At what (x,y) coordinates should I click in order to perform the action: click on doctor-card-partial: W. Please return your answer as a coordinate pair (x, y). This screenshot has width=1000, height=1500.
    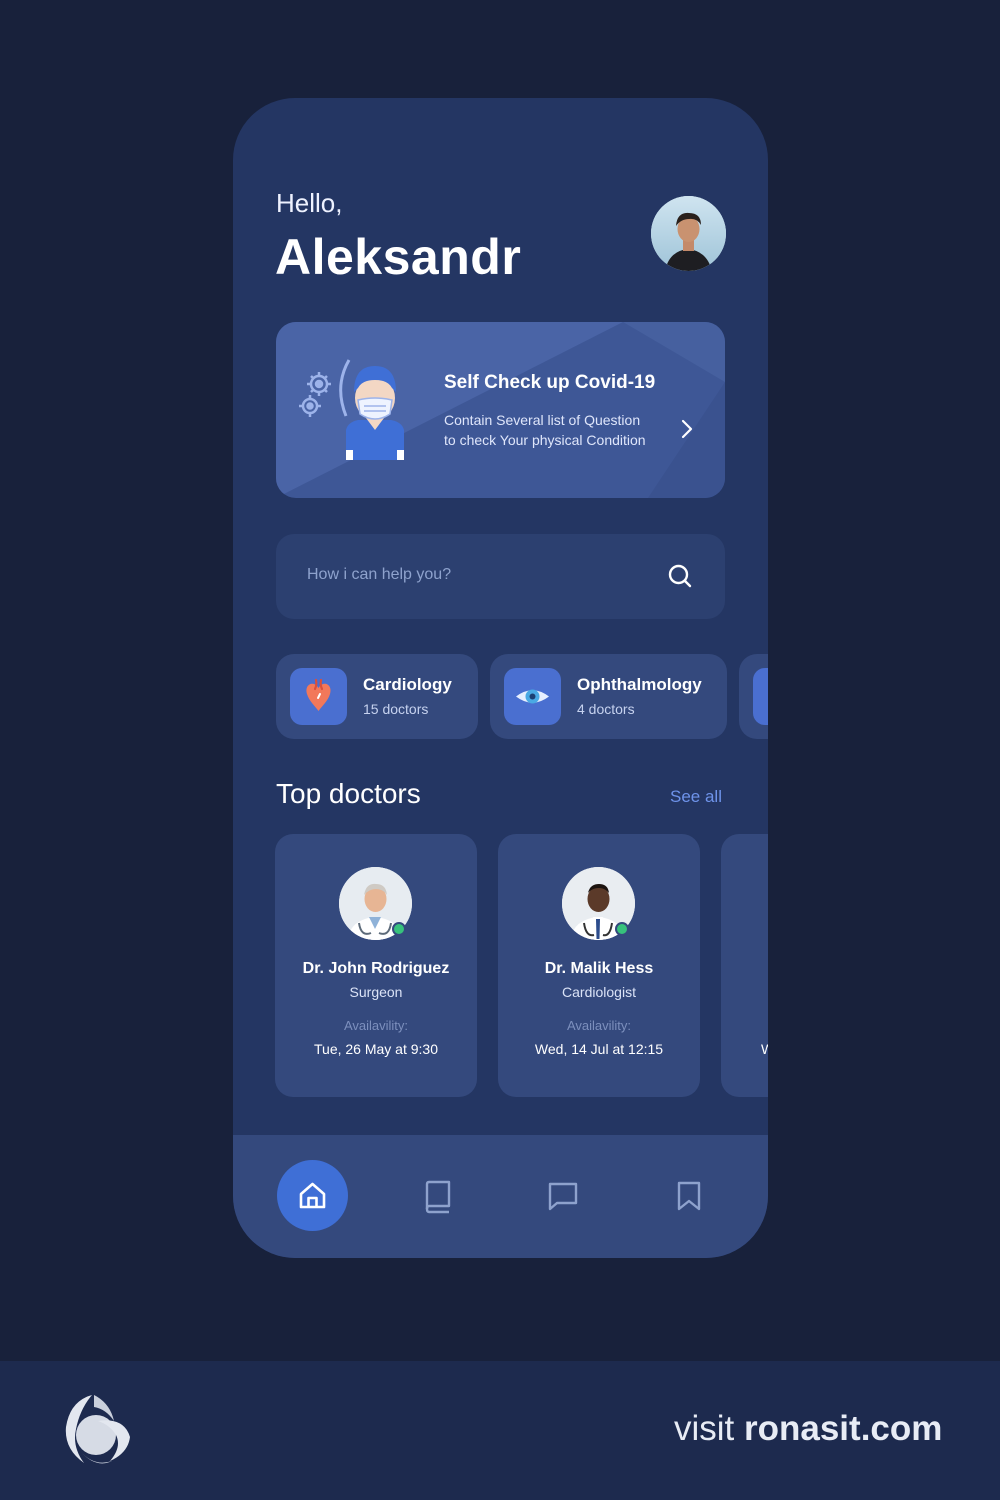
    Looking at the image, I should click on (744, 965).